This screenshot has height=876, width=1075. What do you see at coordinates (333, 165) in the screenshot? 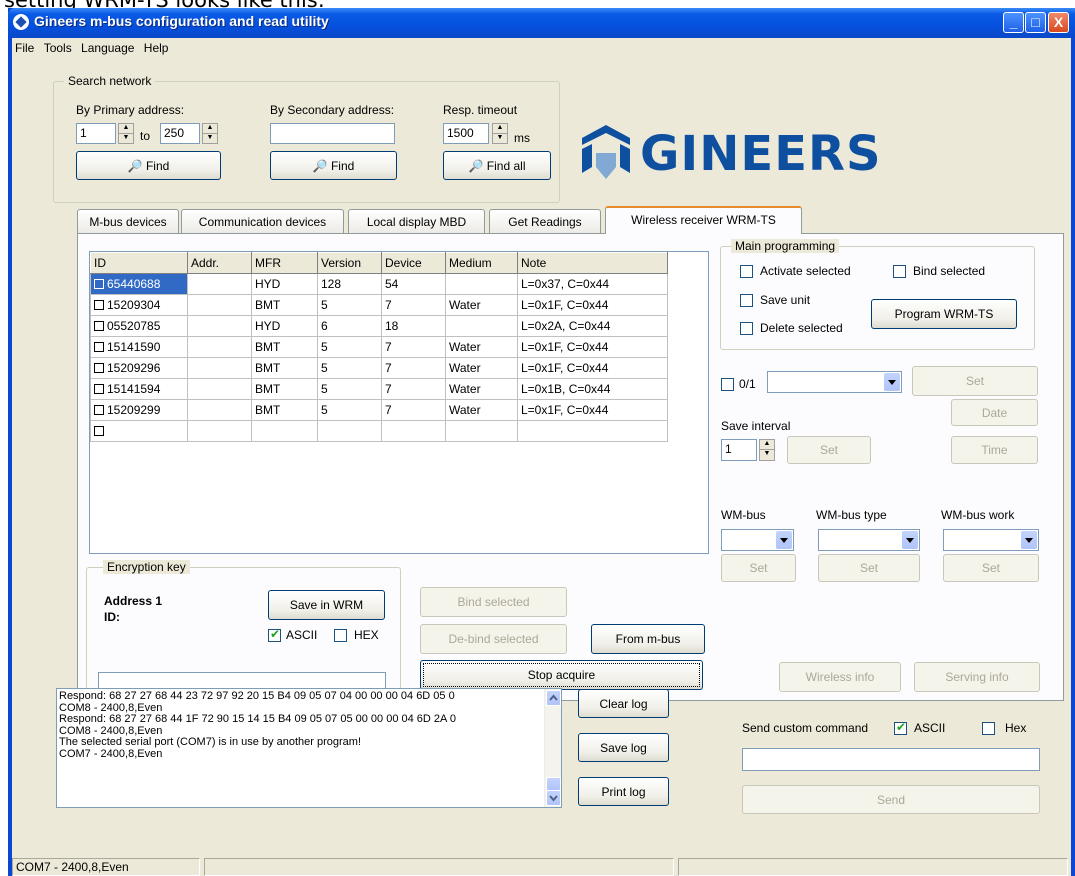
I see `find-secondary-button: 🔎 Find` at bounding box center [333, 165].